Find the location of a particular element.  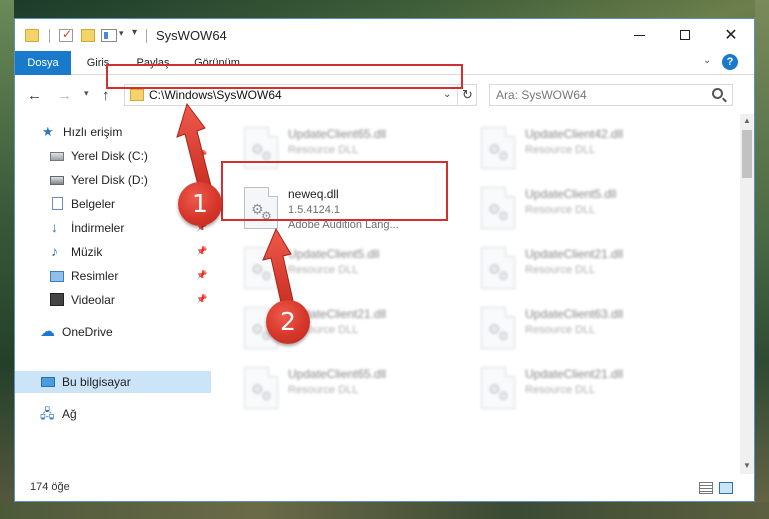

forward-arrow-icon: → is located at coordinates (64, 95).